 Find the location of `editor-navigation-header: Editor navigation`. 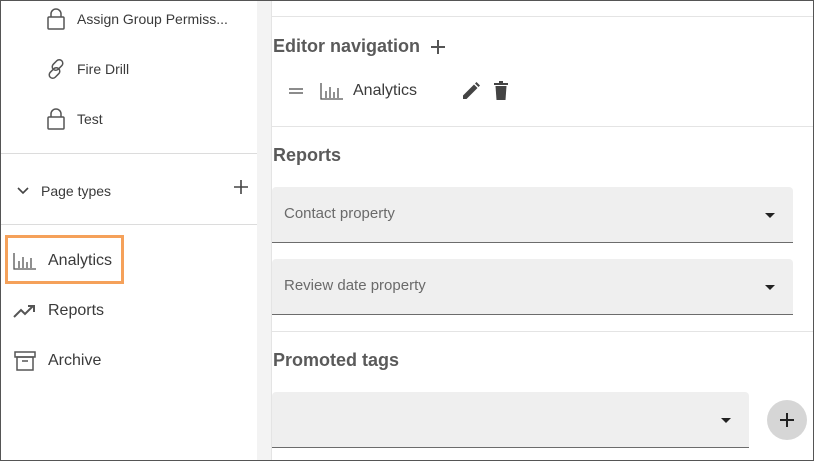

editor-navigation-header: Editor navigation is located at coordinates (359, 46).